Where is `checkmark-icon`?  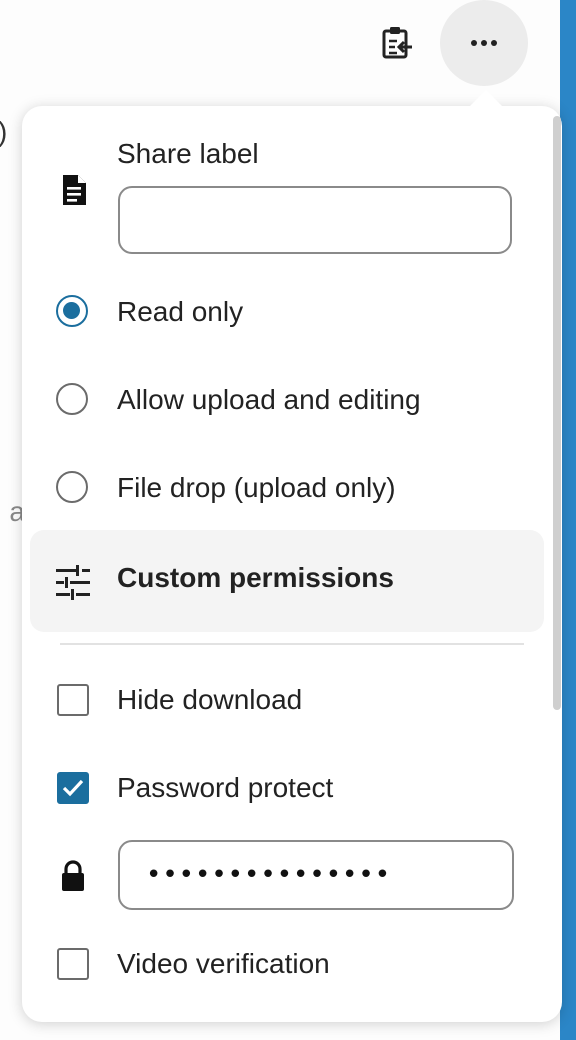
checkmark-icon is located at coordinates (73, 788).